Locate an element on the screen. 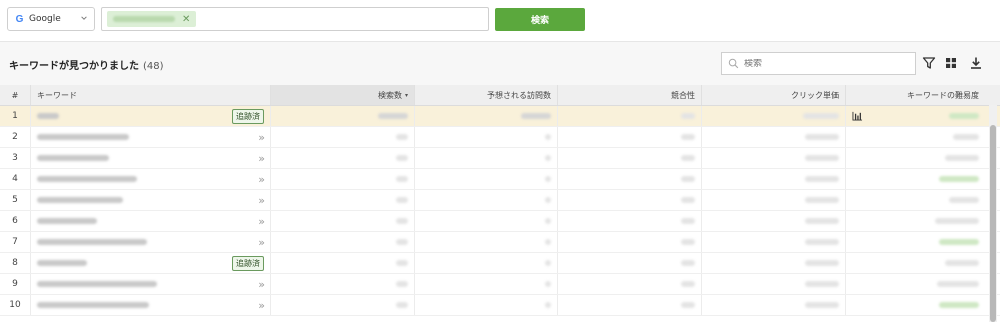 The height and width of the screenshot is (322, 1000). download-icon is located at coordinates (976, 63).